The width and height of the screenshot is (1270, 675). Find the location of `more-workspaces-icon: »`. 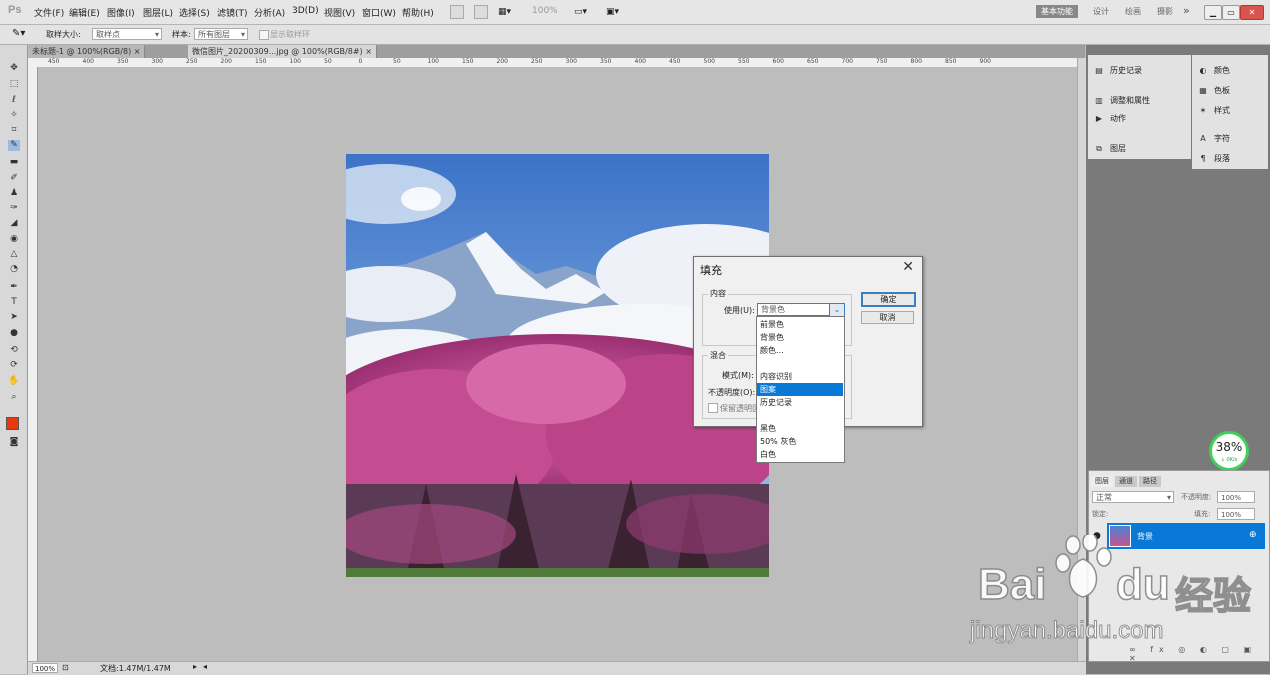

more-workspaces-icon: » is located at coordinates (1186, 10).